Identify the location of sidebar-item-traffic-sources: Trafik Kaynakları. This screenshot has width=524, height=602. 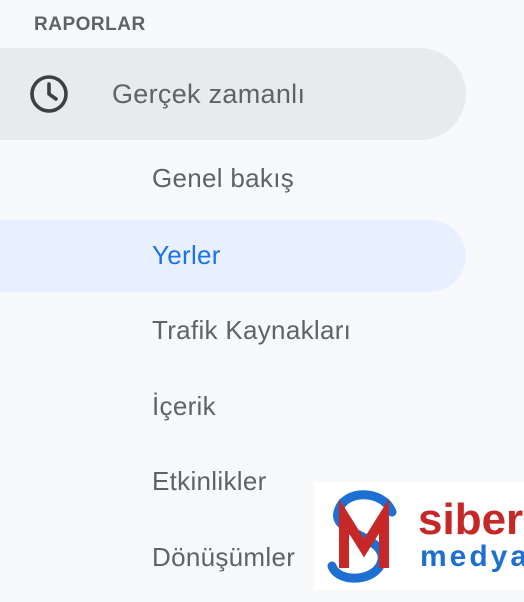
(233, 331).